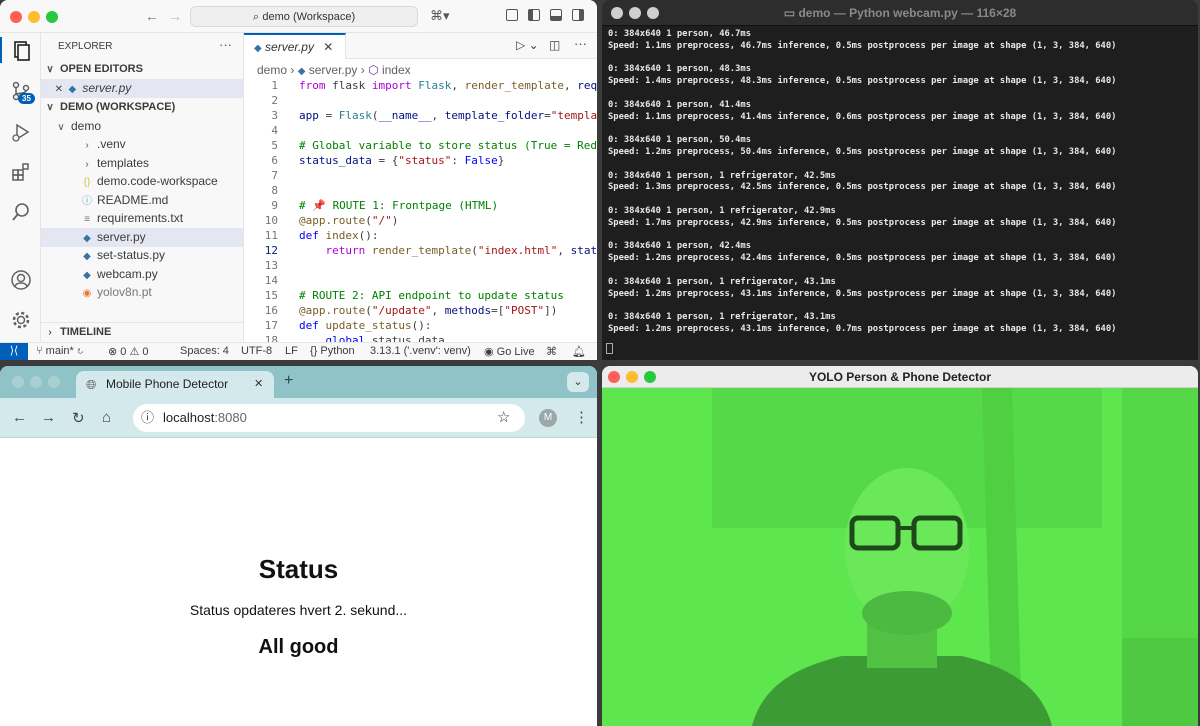 The height and width of the screenshot is (726, 1200). Describe the element at coordinates (59, 351) in the screenshot. I see `branch-indicator: ⑂ main* ↻` at that location.